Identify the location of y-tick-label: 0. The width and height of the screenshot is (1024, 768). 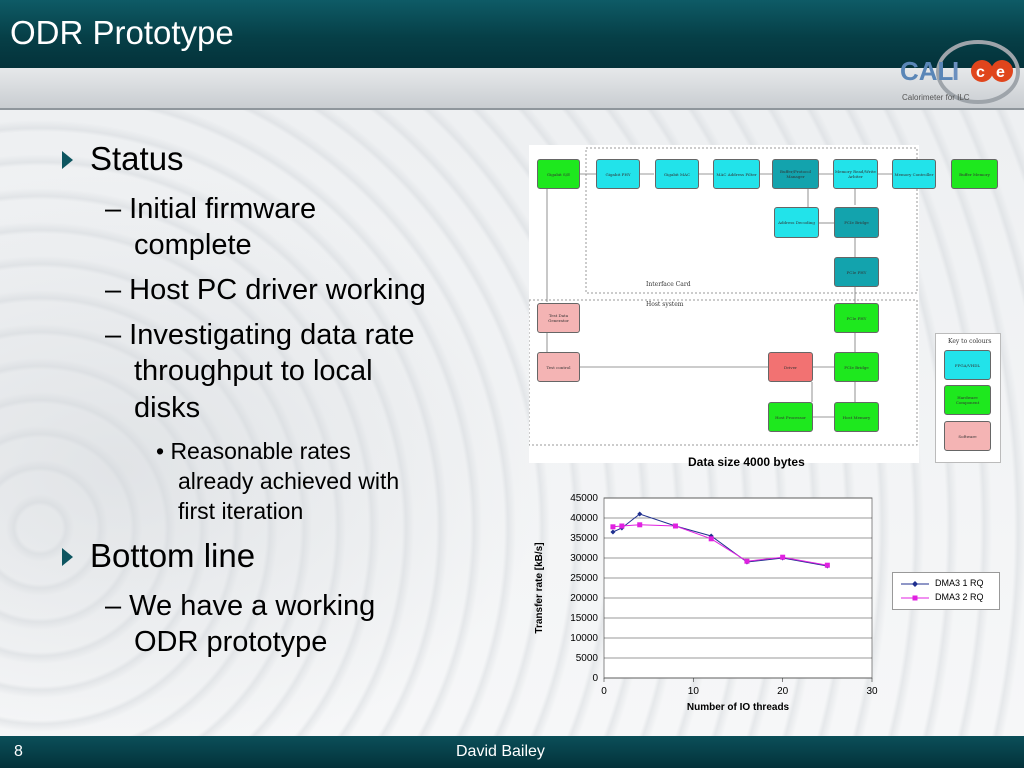
(595, 678).